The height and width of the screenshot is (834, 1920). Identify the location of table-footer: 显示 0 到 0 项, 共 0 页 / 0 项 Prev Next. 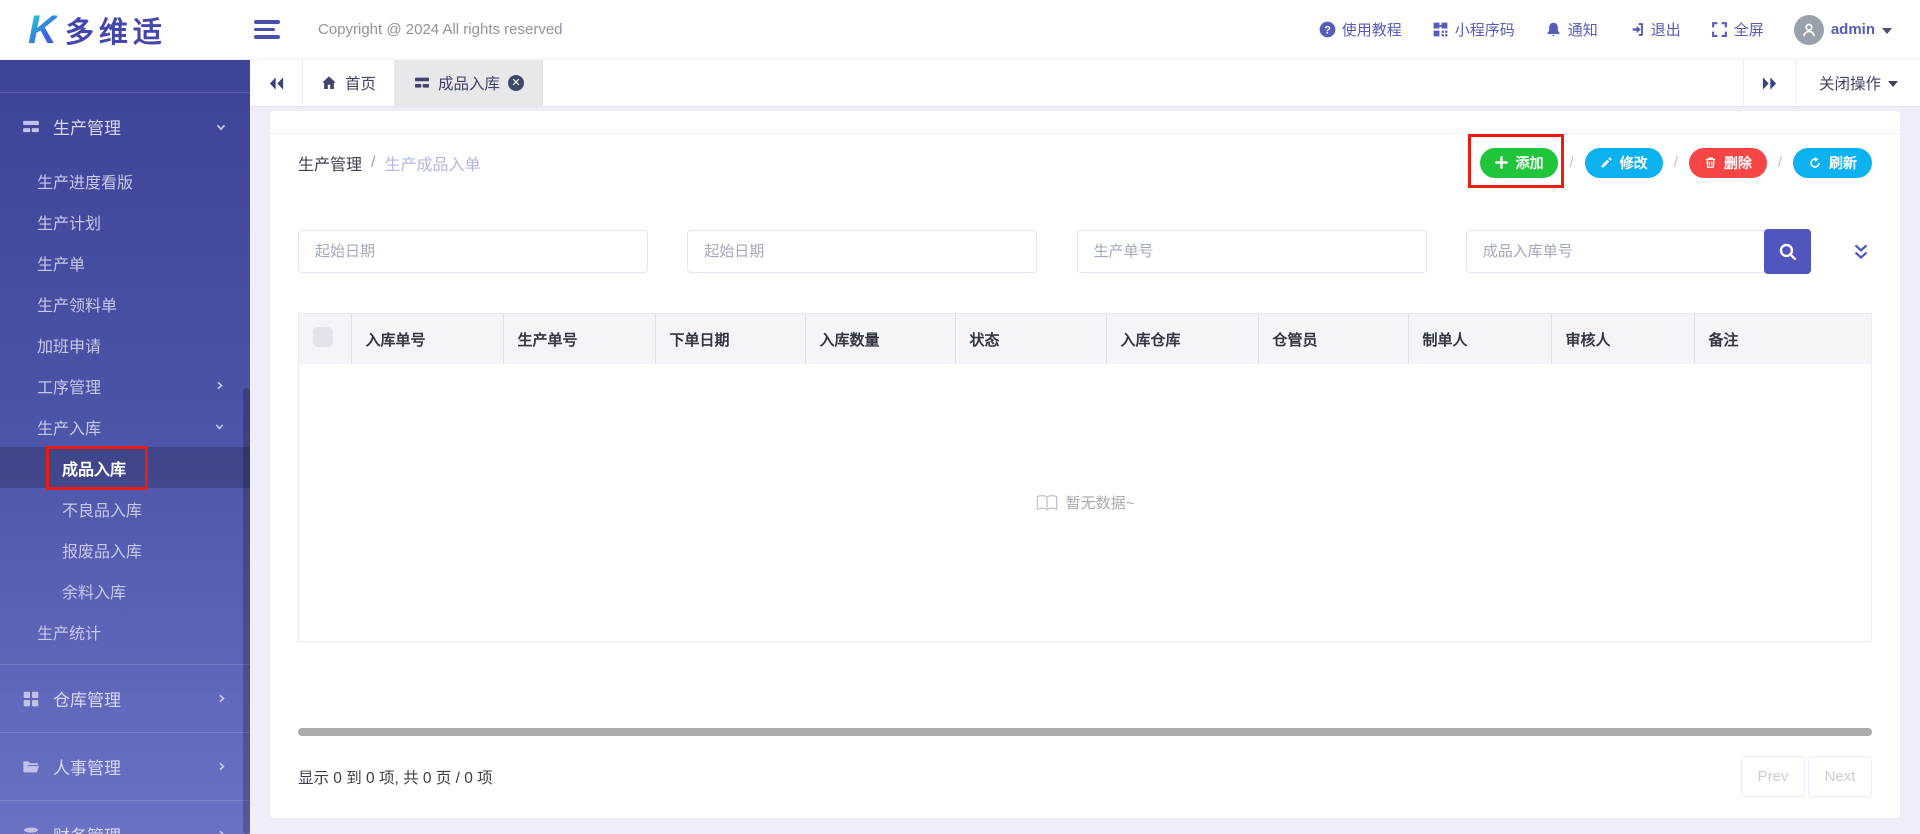
(1085, 776).